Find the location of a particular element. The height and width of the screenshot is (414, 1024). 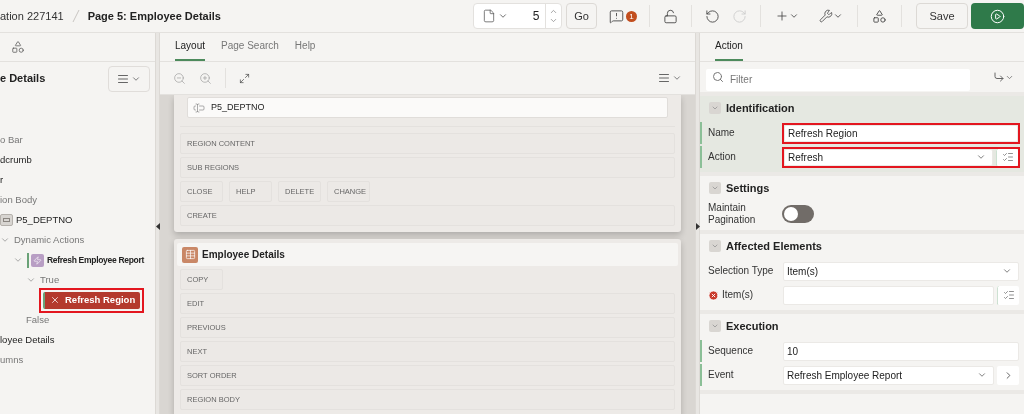

section-header: Execution is located at coordinates (862, 326).